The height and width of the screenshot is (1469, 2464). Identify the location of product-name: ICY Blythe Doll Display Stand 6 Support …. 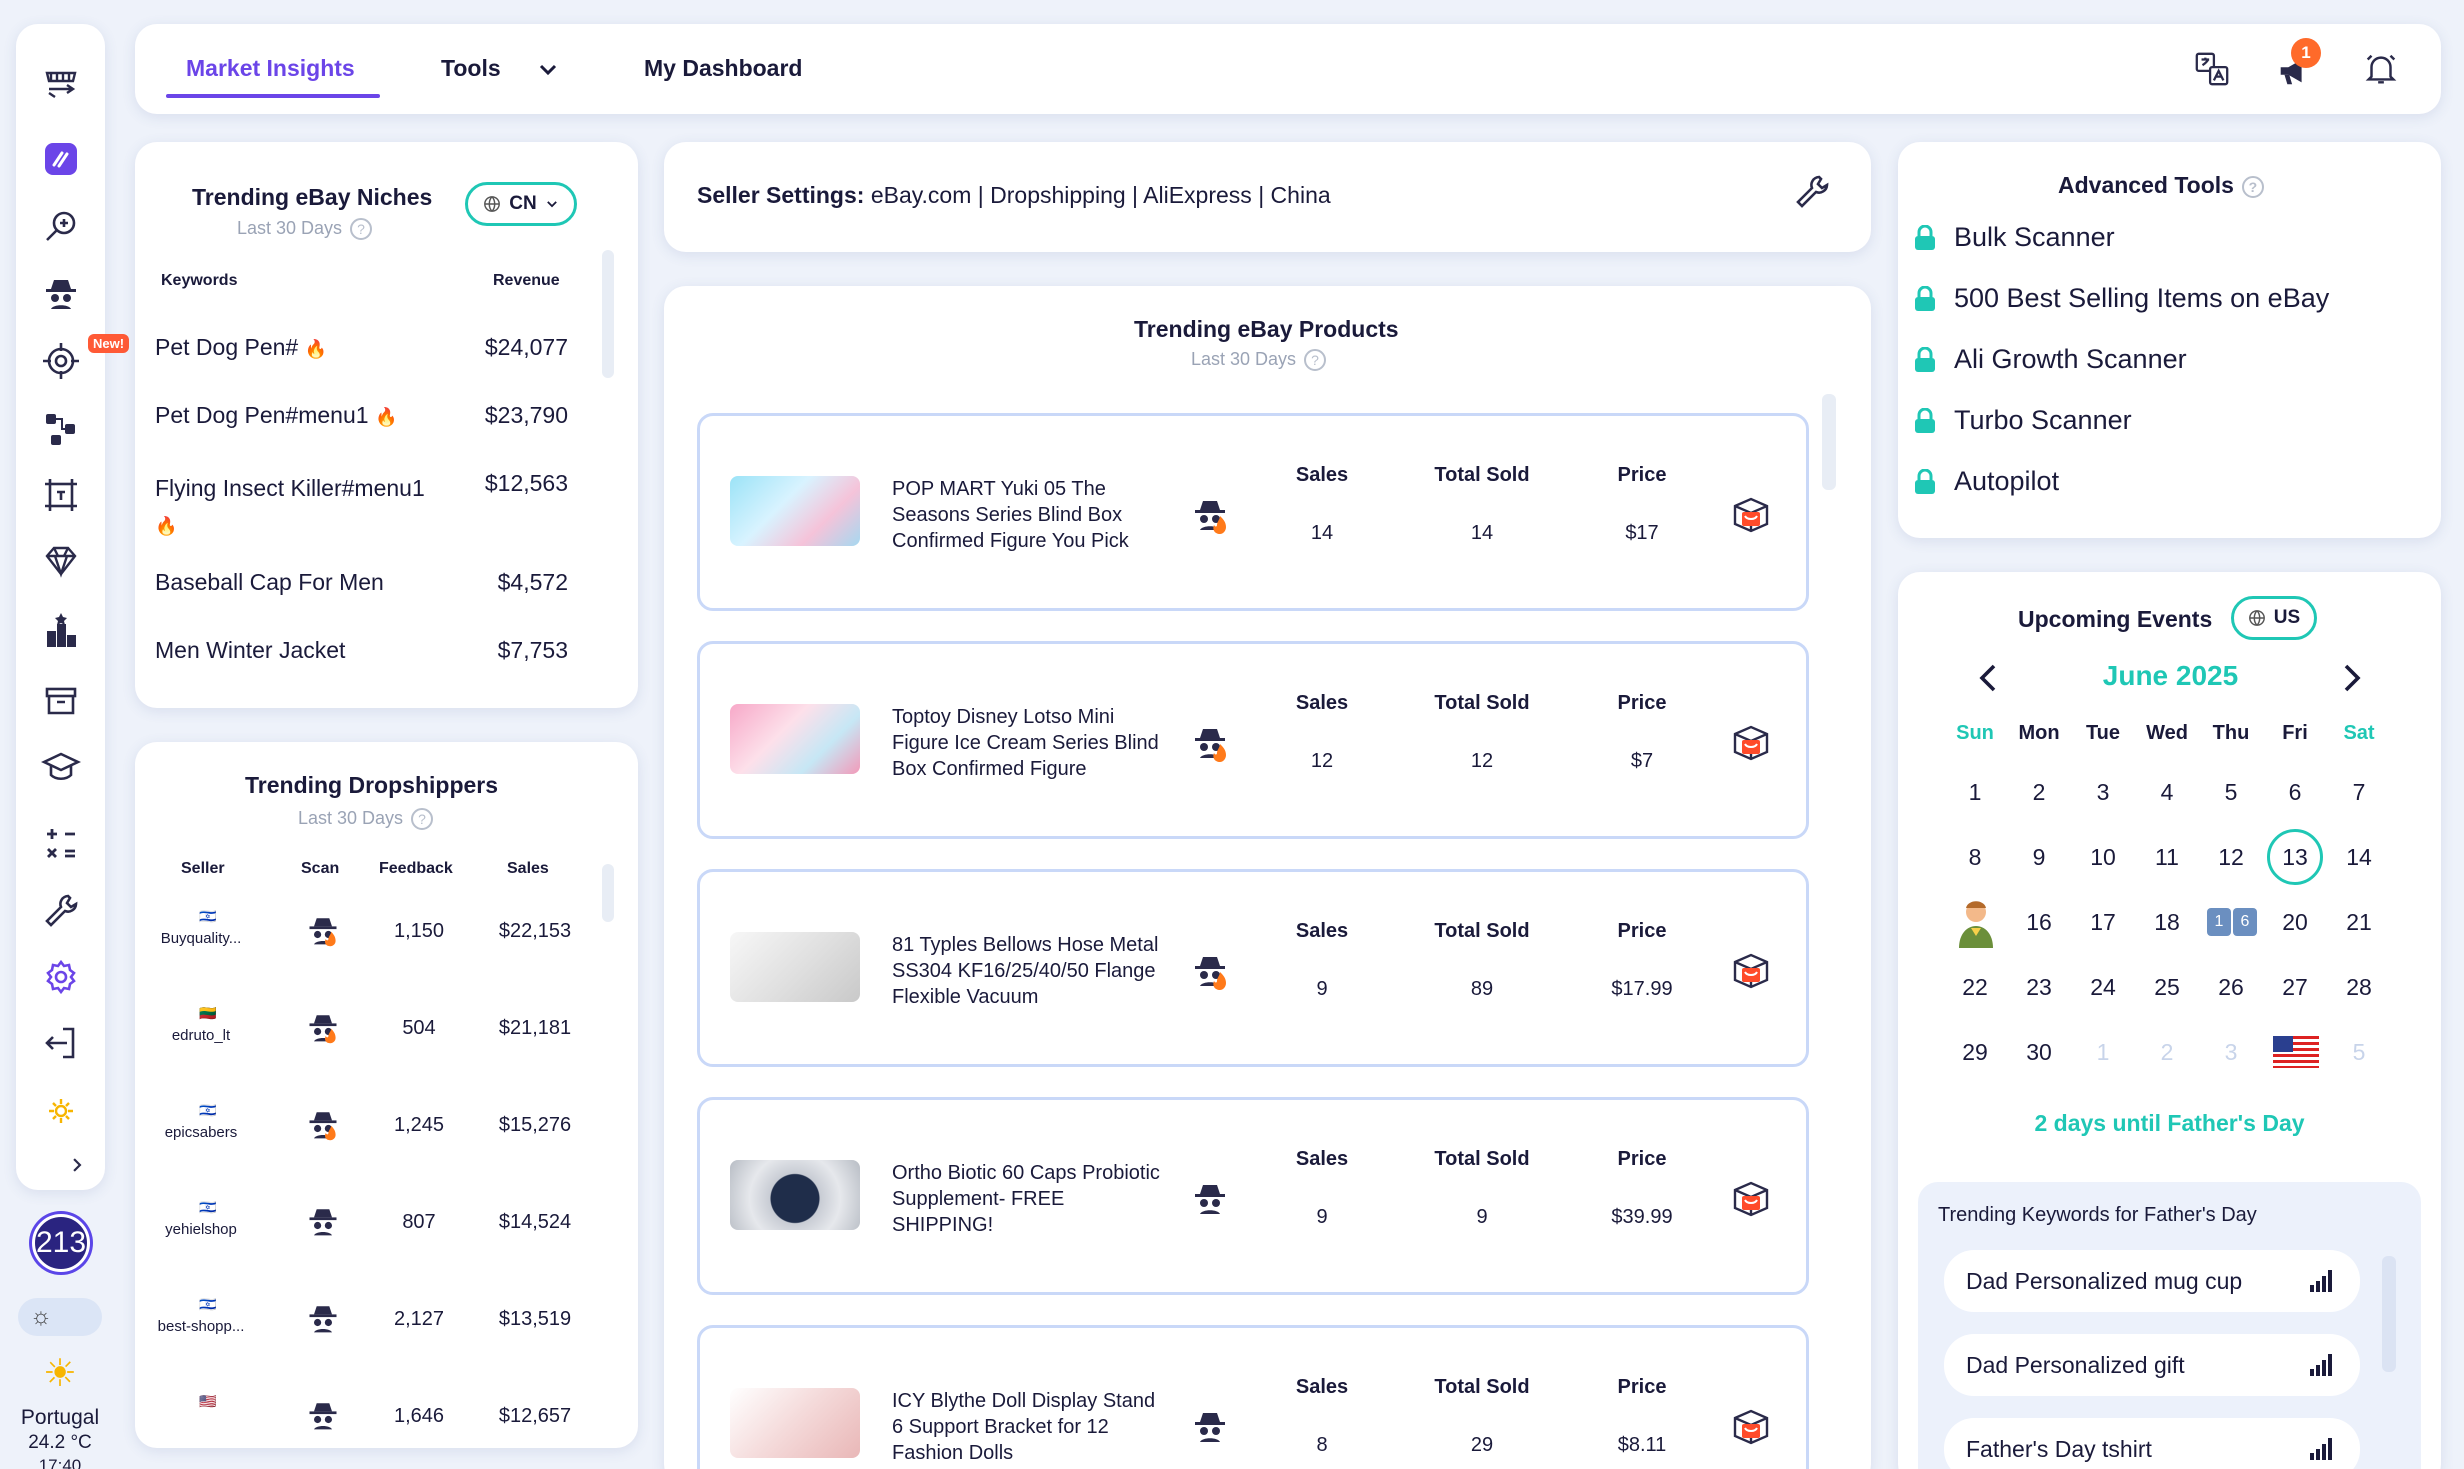
(1027, 1427).